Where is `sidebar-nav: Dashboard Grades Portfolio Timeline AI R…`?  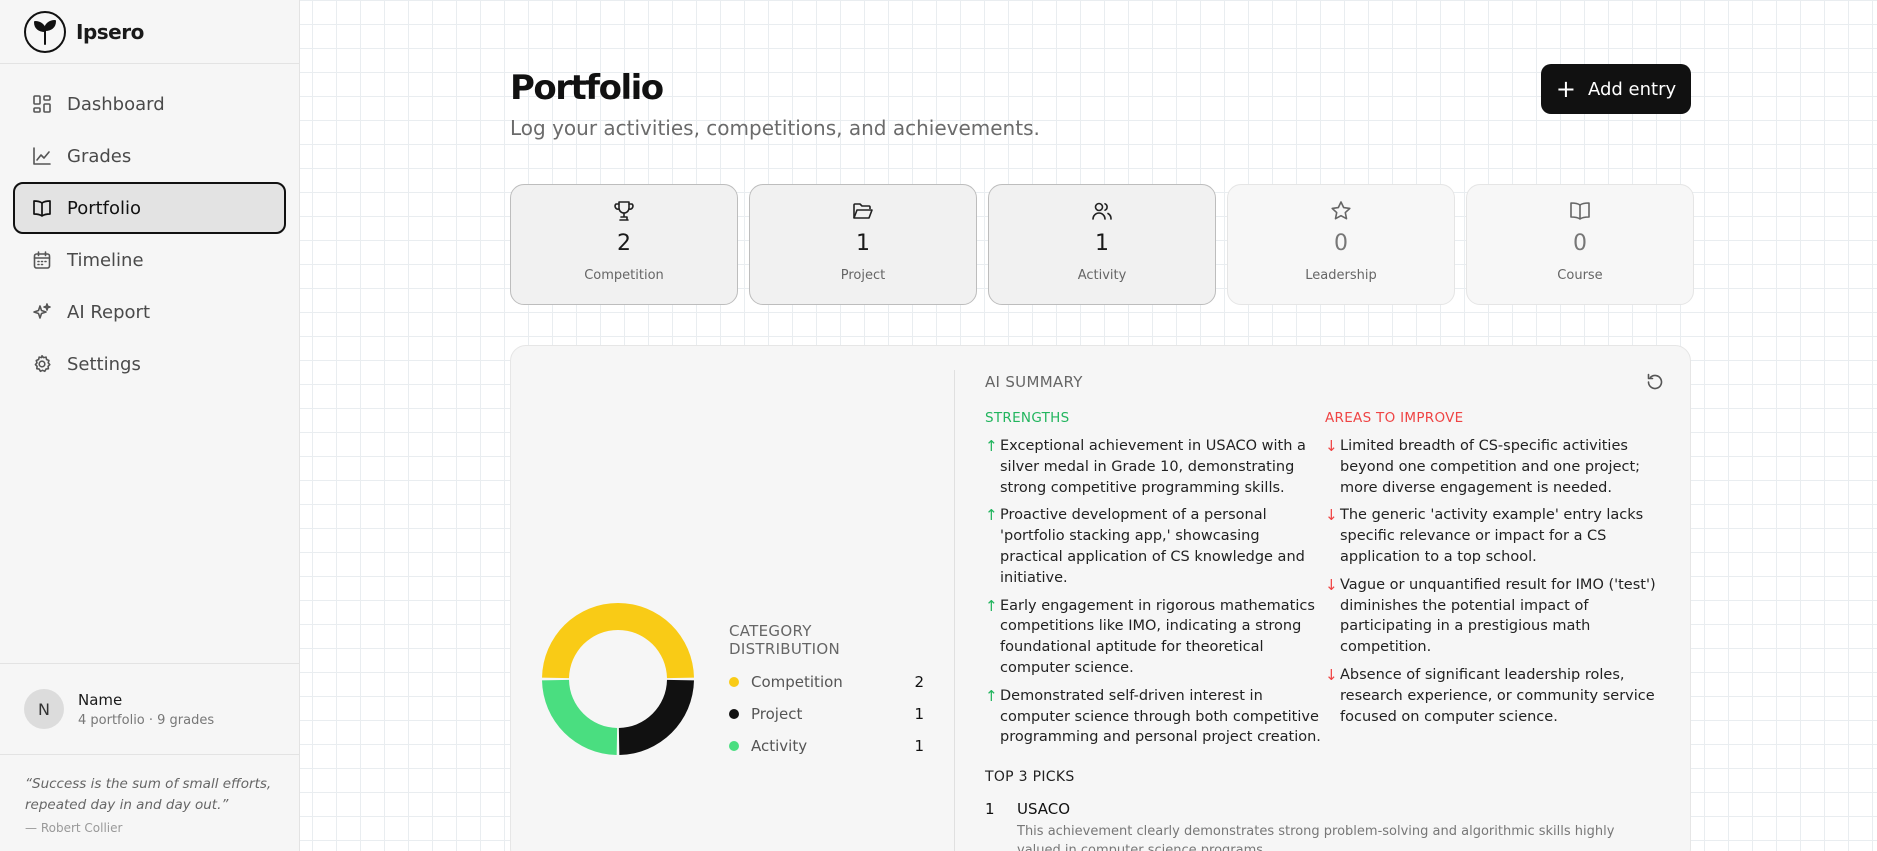 sidebar-nav: Dashboard Grades Portfolio Timeline AI R… is located at coordinates (149, 227).